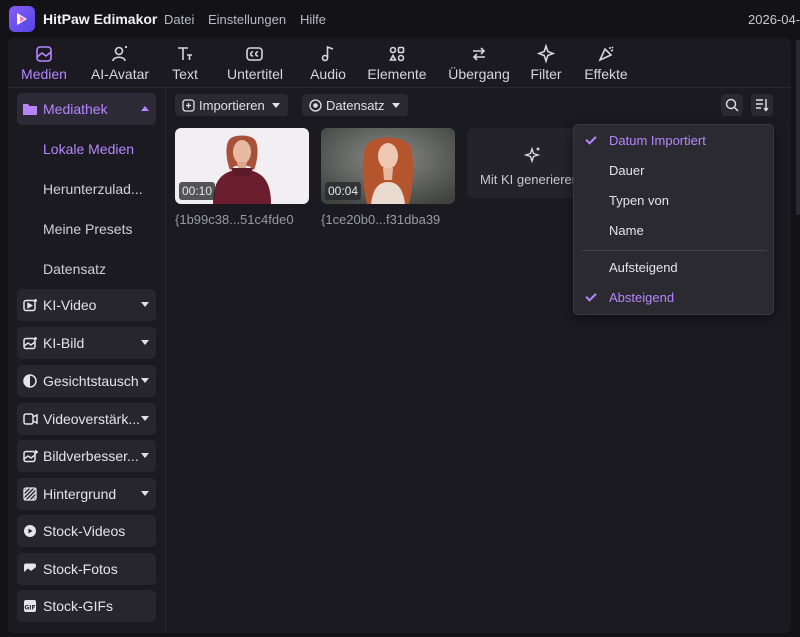  I want to click on svg-text: GIF, so click(29, 608).